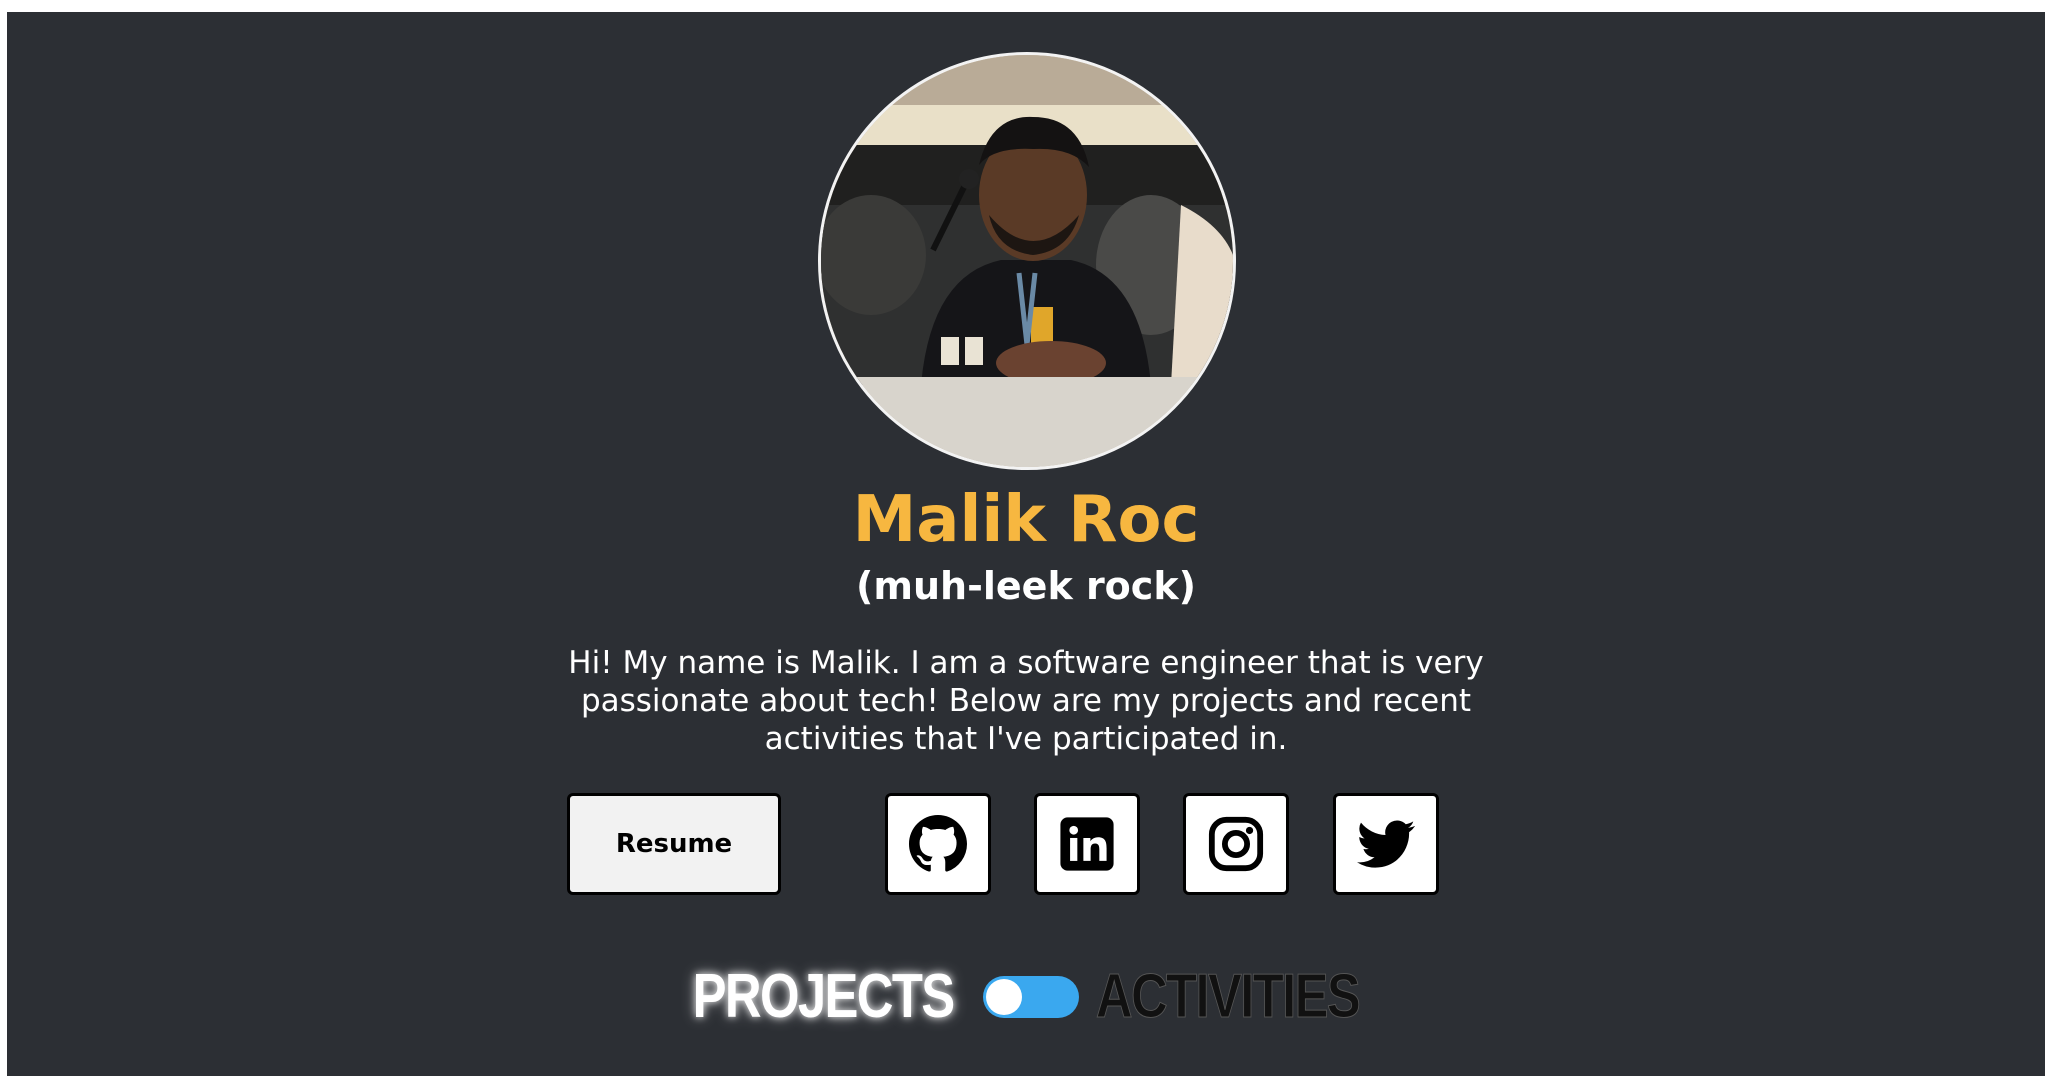 The width and height of the screenshot is (2052, 1080). Describe the element at coordinates (1030, 997) in the screenshot. I see `projects-activities-switch` at that location.